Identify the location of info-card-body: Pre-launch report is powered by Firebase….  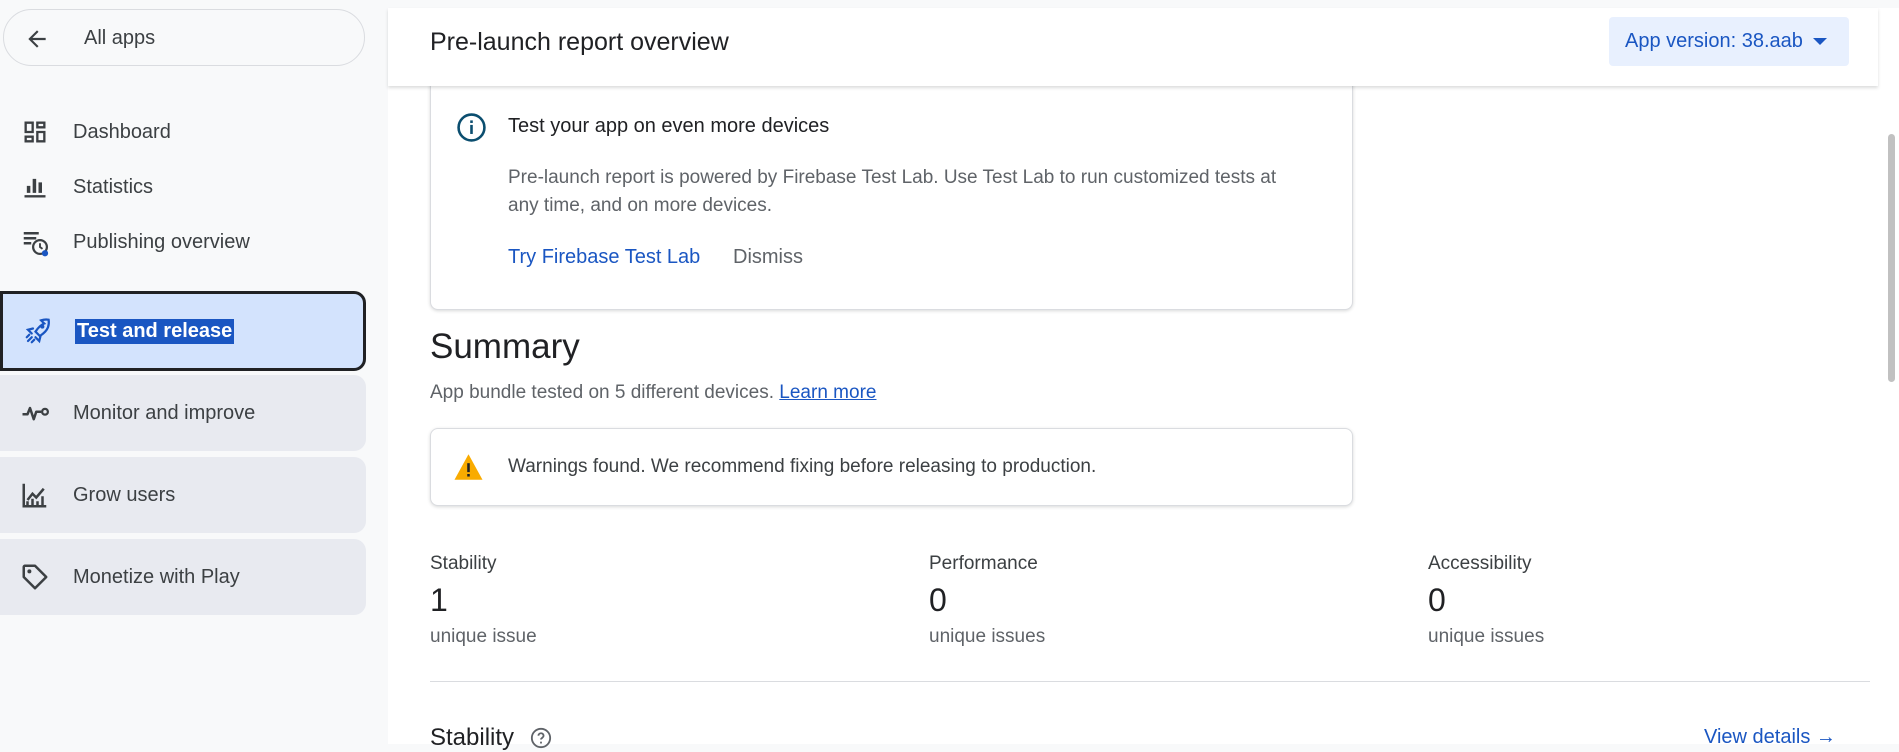
(892, 191).